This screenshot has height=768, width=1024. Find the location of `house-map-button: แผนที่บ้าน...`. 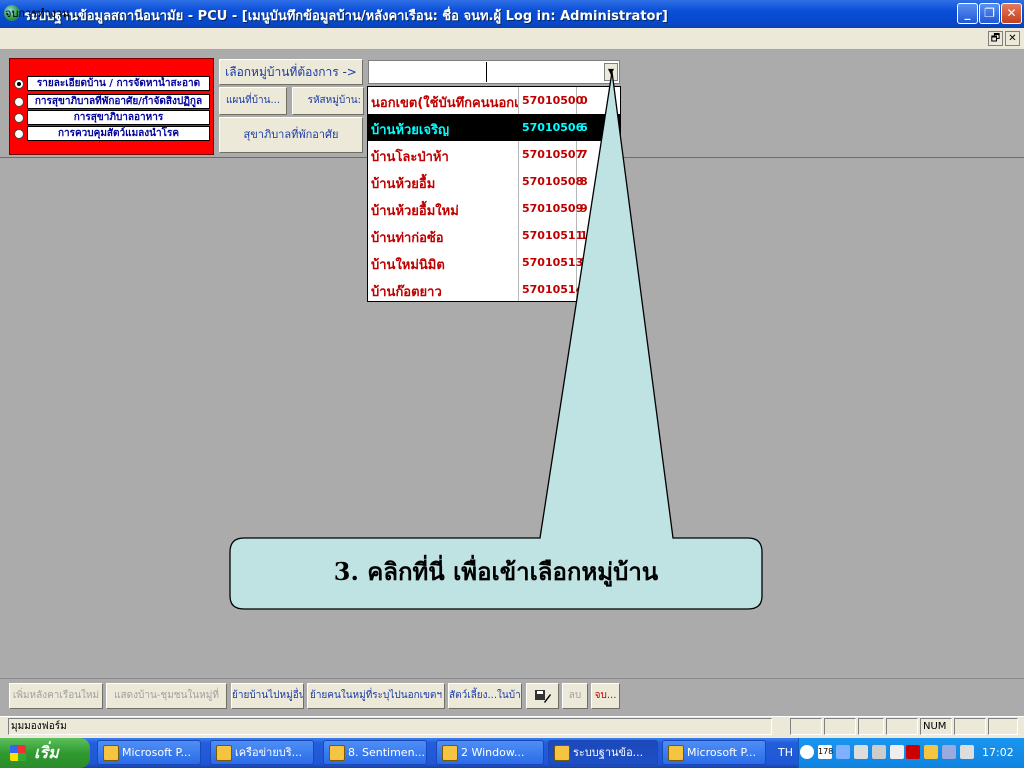

house-map-button: แผนที่บ้าน... is located at coordinates (253, 101).